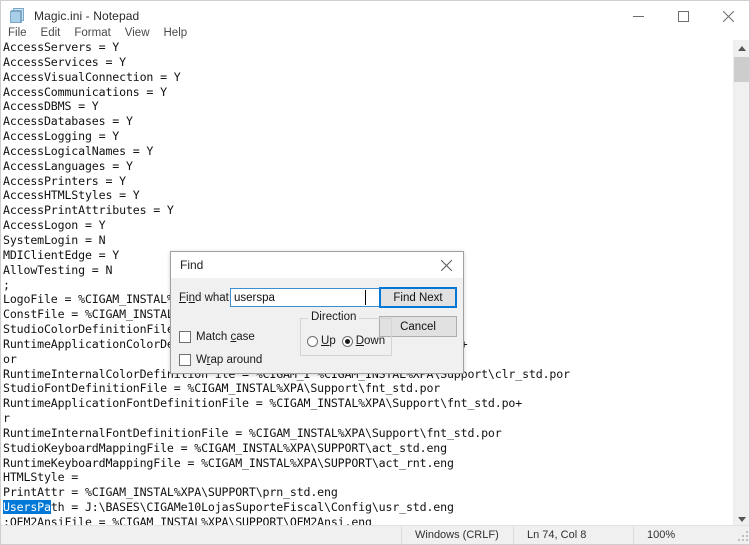 The width and height of the screenshot is (750, 545). I want to click on cancel-label: Cancel, so click(418, 326).